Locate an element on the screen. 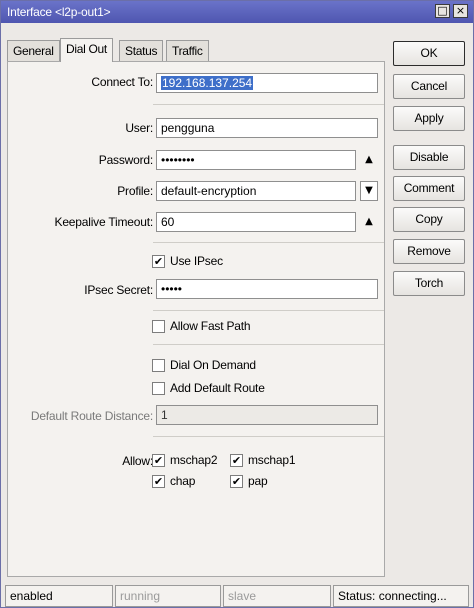 This screenshot has width=474, height=608. allow-fast-path-checkbox is located at coordinates (158, 326).